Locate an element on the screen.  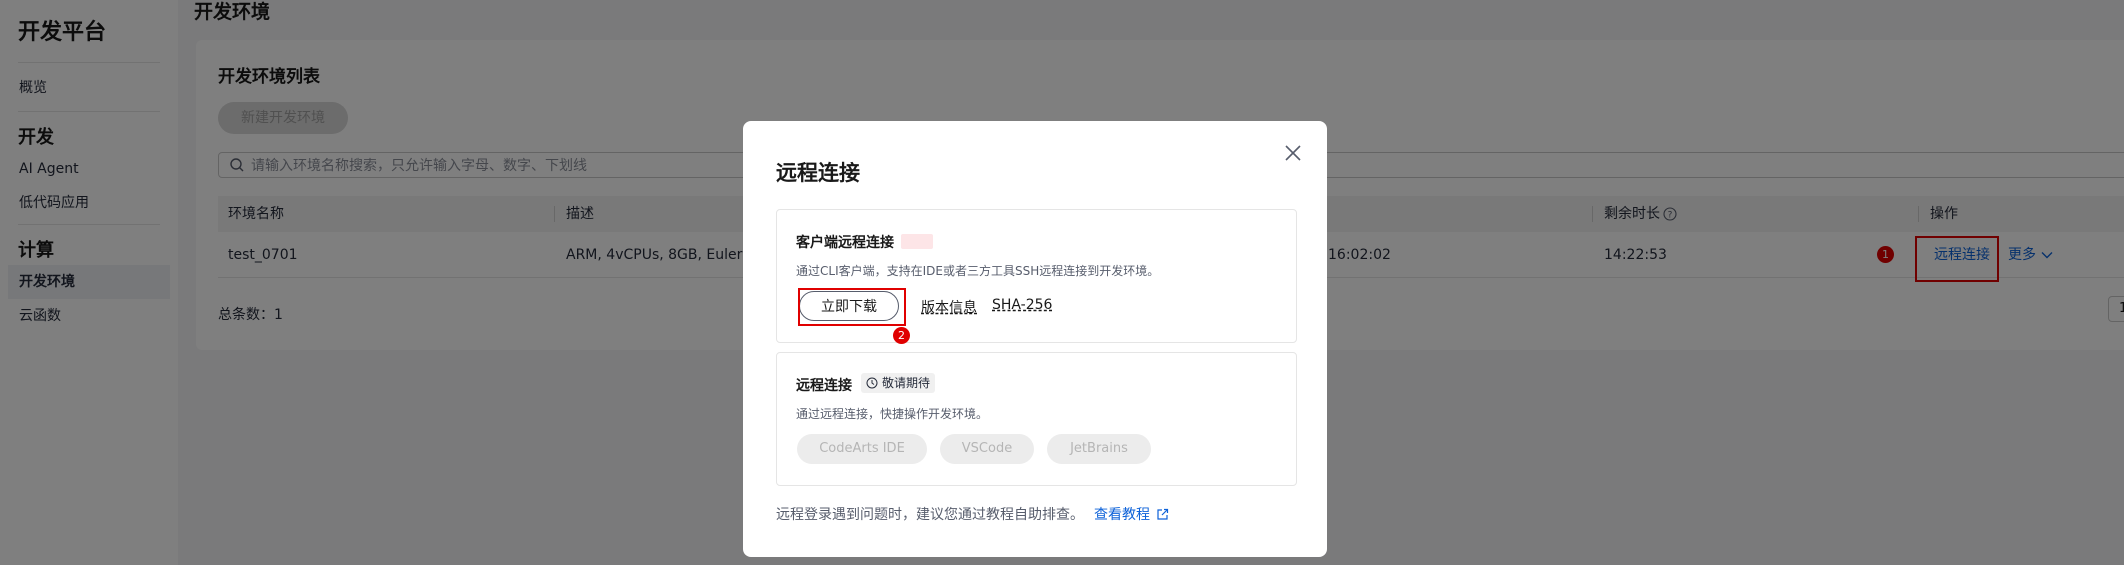
coming-soon-tag: 敬请期待 is located at coordinates (898, 383).